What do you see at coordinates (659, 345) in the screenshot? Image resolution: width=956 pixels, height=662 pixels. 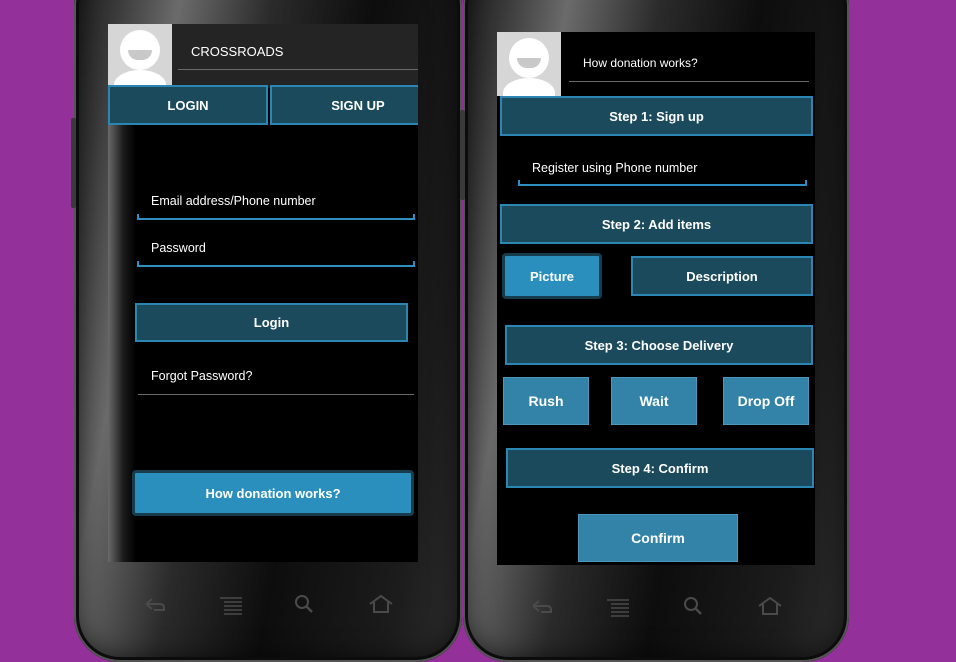 I see `step3-header: Step 3: Choose Delivery` at bounding box center [659, 345].